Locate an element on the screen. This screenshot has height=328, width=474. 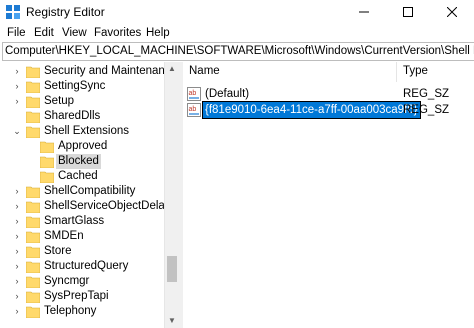
tree-item-label: SharedDlls is located at coordinates (72, 116).